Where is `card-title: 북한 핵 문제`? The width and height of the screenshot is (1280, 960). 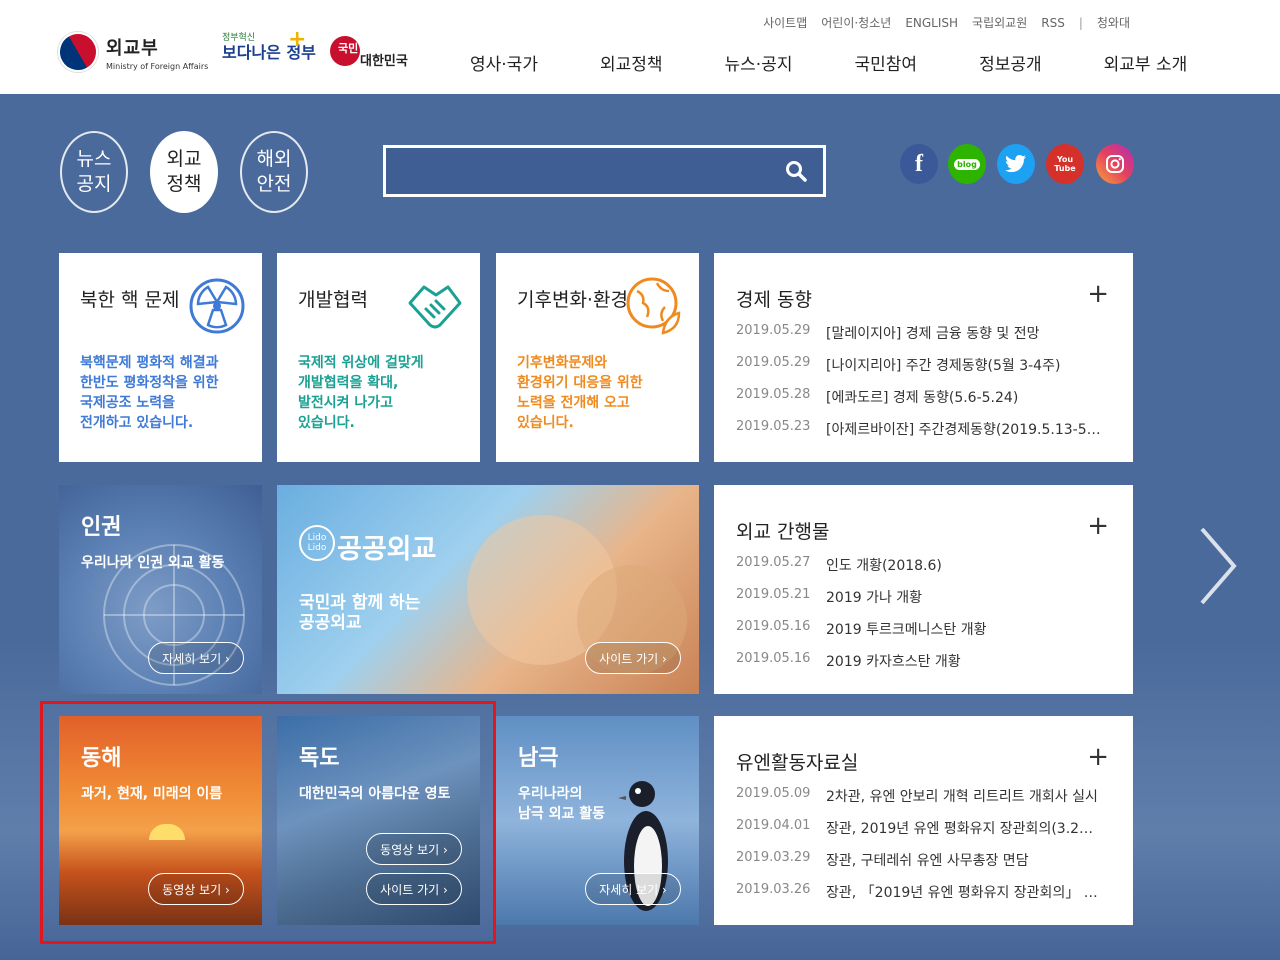
card-title: 북한 핵 문제 is located at coordinates (130, 300).